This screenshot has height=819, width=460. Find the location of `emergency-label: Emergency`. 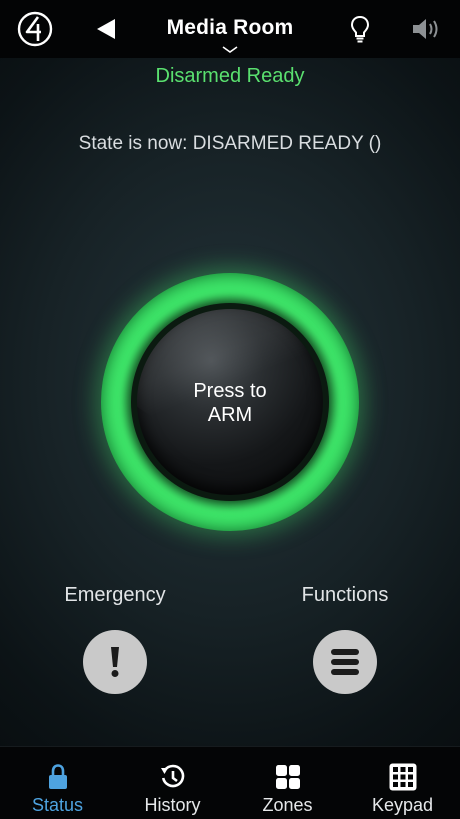

emergency-label: Emergency is located at coordinates (115, 595).